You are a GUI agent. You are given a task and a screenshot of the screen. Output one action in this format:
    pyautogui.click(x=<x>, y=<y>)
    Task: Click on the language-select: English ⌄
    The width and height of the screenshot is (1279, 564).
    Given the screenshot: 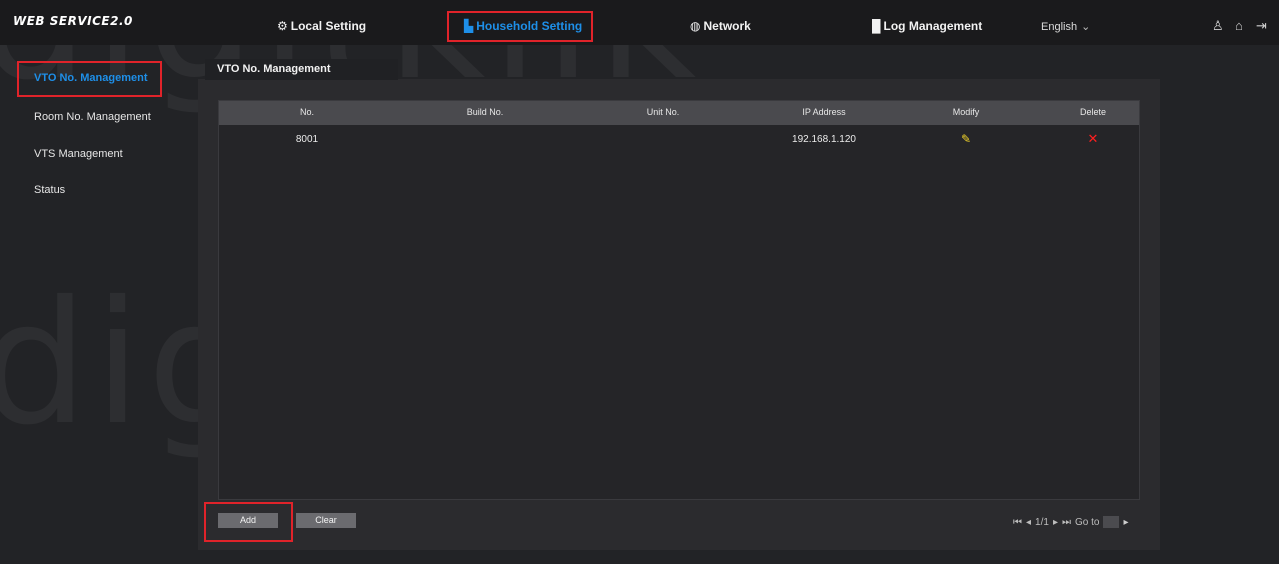 What is the action you would take?
    pyautogui.click(x=1065, y=26)
    